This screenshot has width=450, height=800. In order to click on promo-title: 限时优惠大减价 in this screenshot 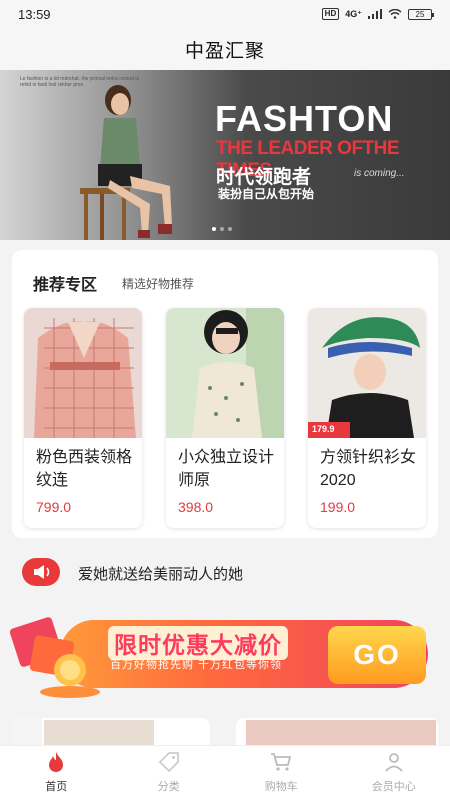, I will do `click(198, 643)`.